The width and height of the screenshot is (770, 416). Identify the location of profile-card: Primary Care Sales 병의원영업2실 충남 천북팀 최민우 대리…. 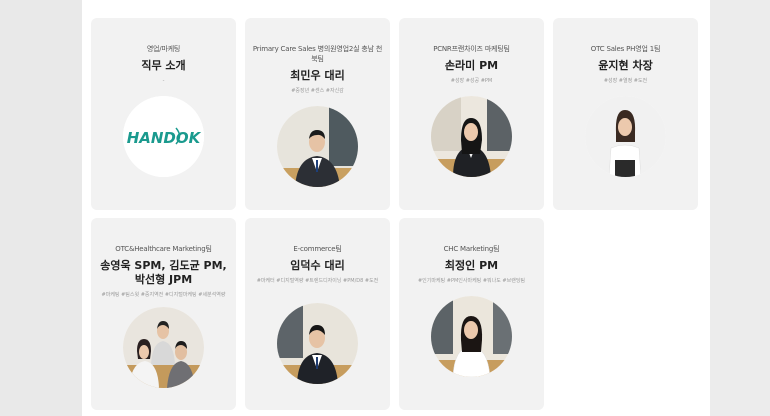
(317, 114).